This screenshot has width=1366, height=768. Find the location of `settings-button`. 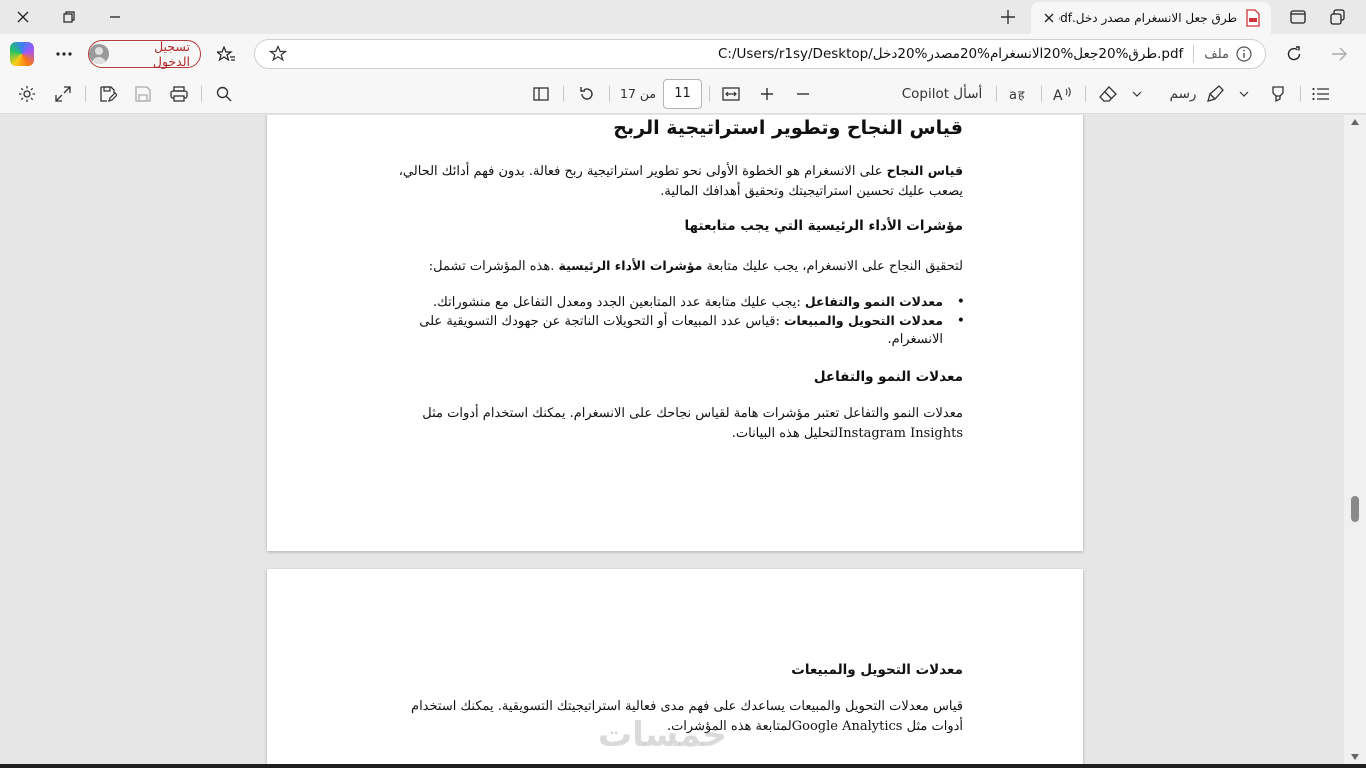

settings-button is located at coordinates (27, 94).